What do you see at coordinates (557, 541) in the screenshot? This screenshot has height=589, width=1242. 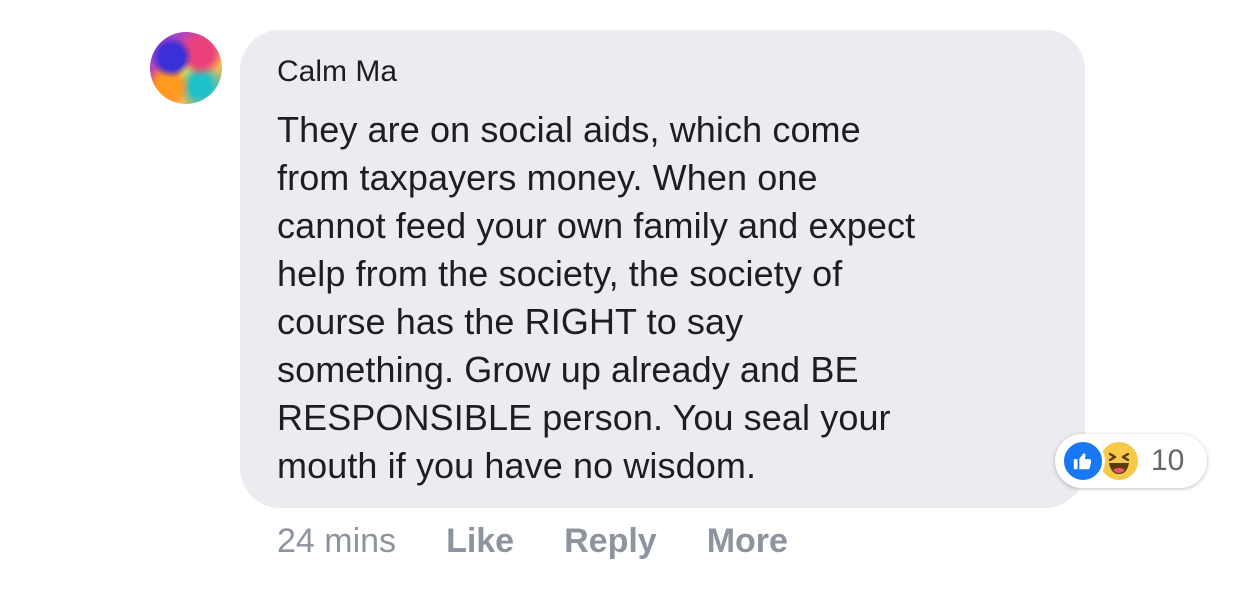 I see `comment-actions: 24 mins Like Reply More` at bounding box center [557, 541].